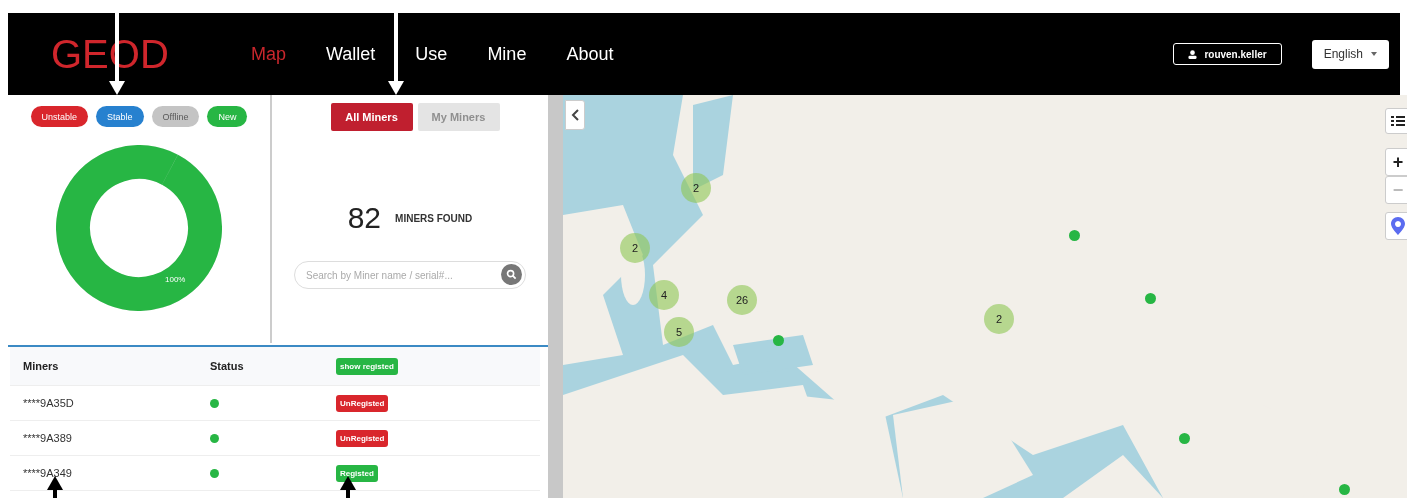 This screenshot has width=1407, height=498. I want to click on list-icon, so click(1398, 121).